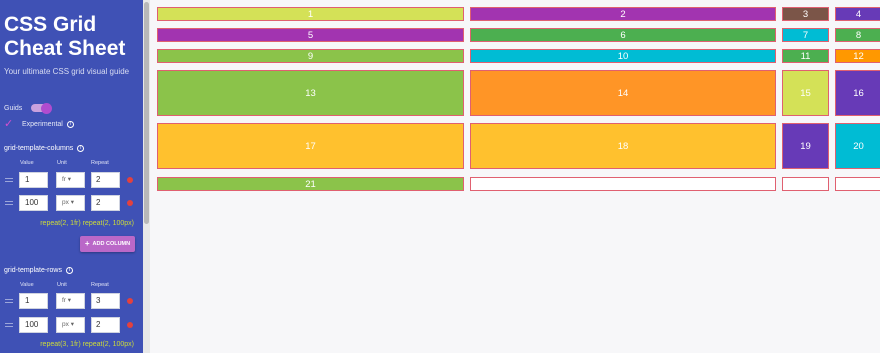  I want to click on grid-item: 2, so click(623, 14).